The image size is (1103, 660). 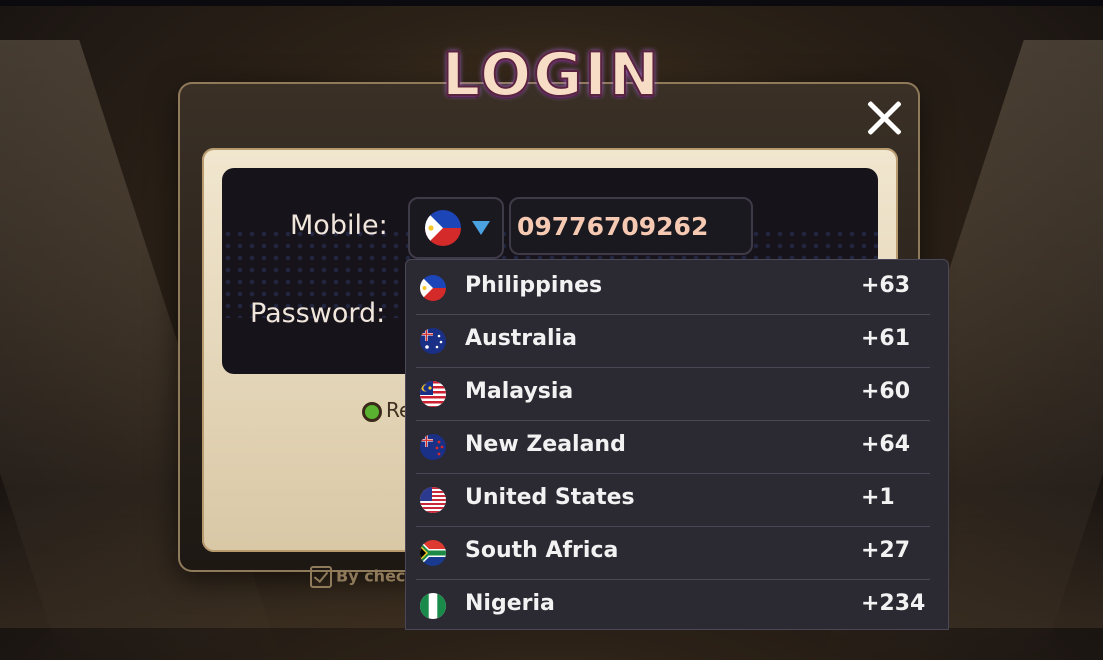 I want to click on country-name: South Africa, so click(x=542, y=550).